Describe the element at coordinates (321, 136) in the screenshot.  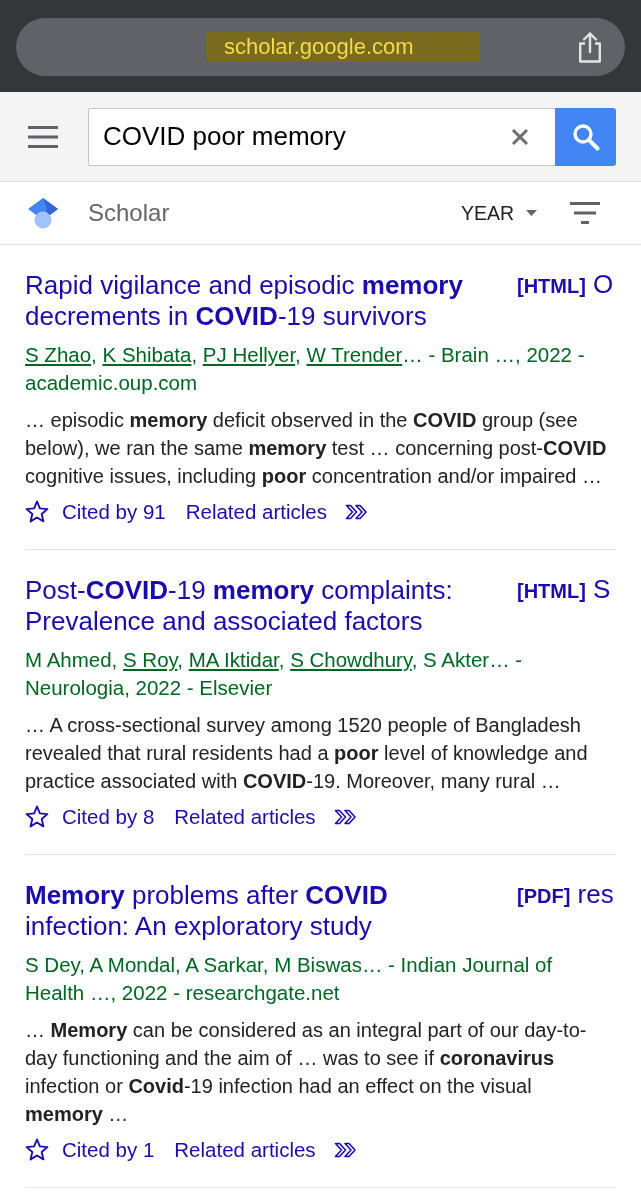
I see `search-field: COVID poor memory` at that location.